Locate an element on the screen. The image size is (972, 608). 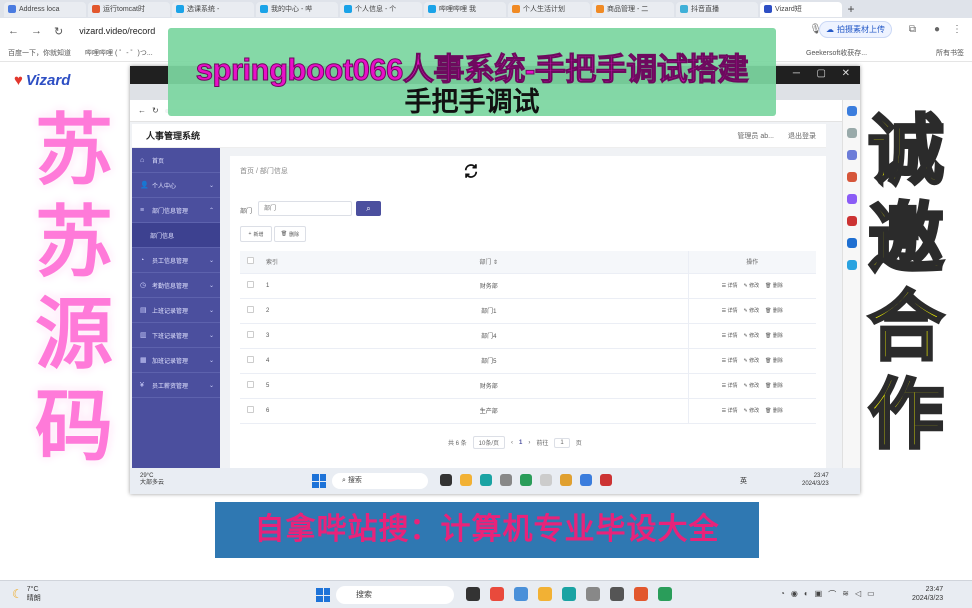
delete-button: 🗑 删除 is located at coordinates (290, 234).